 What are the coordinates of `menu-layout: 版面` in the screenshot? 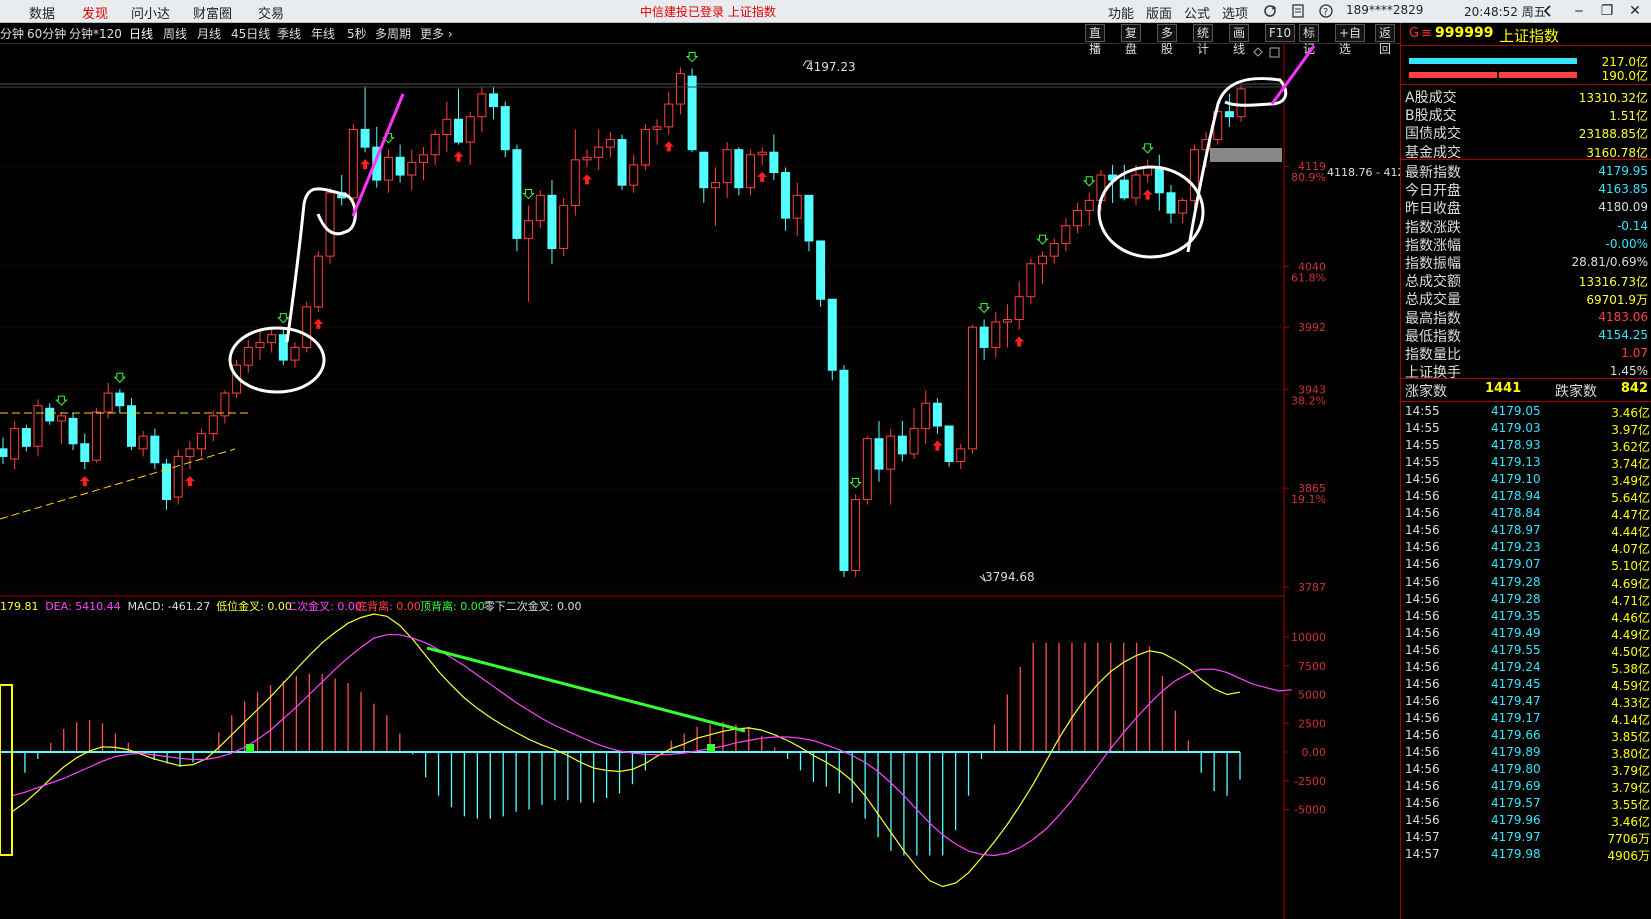 It's located at (1159, 12).